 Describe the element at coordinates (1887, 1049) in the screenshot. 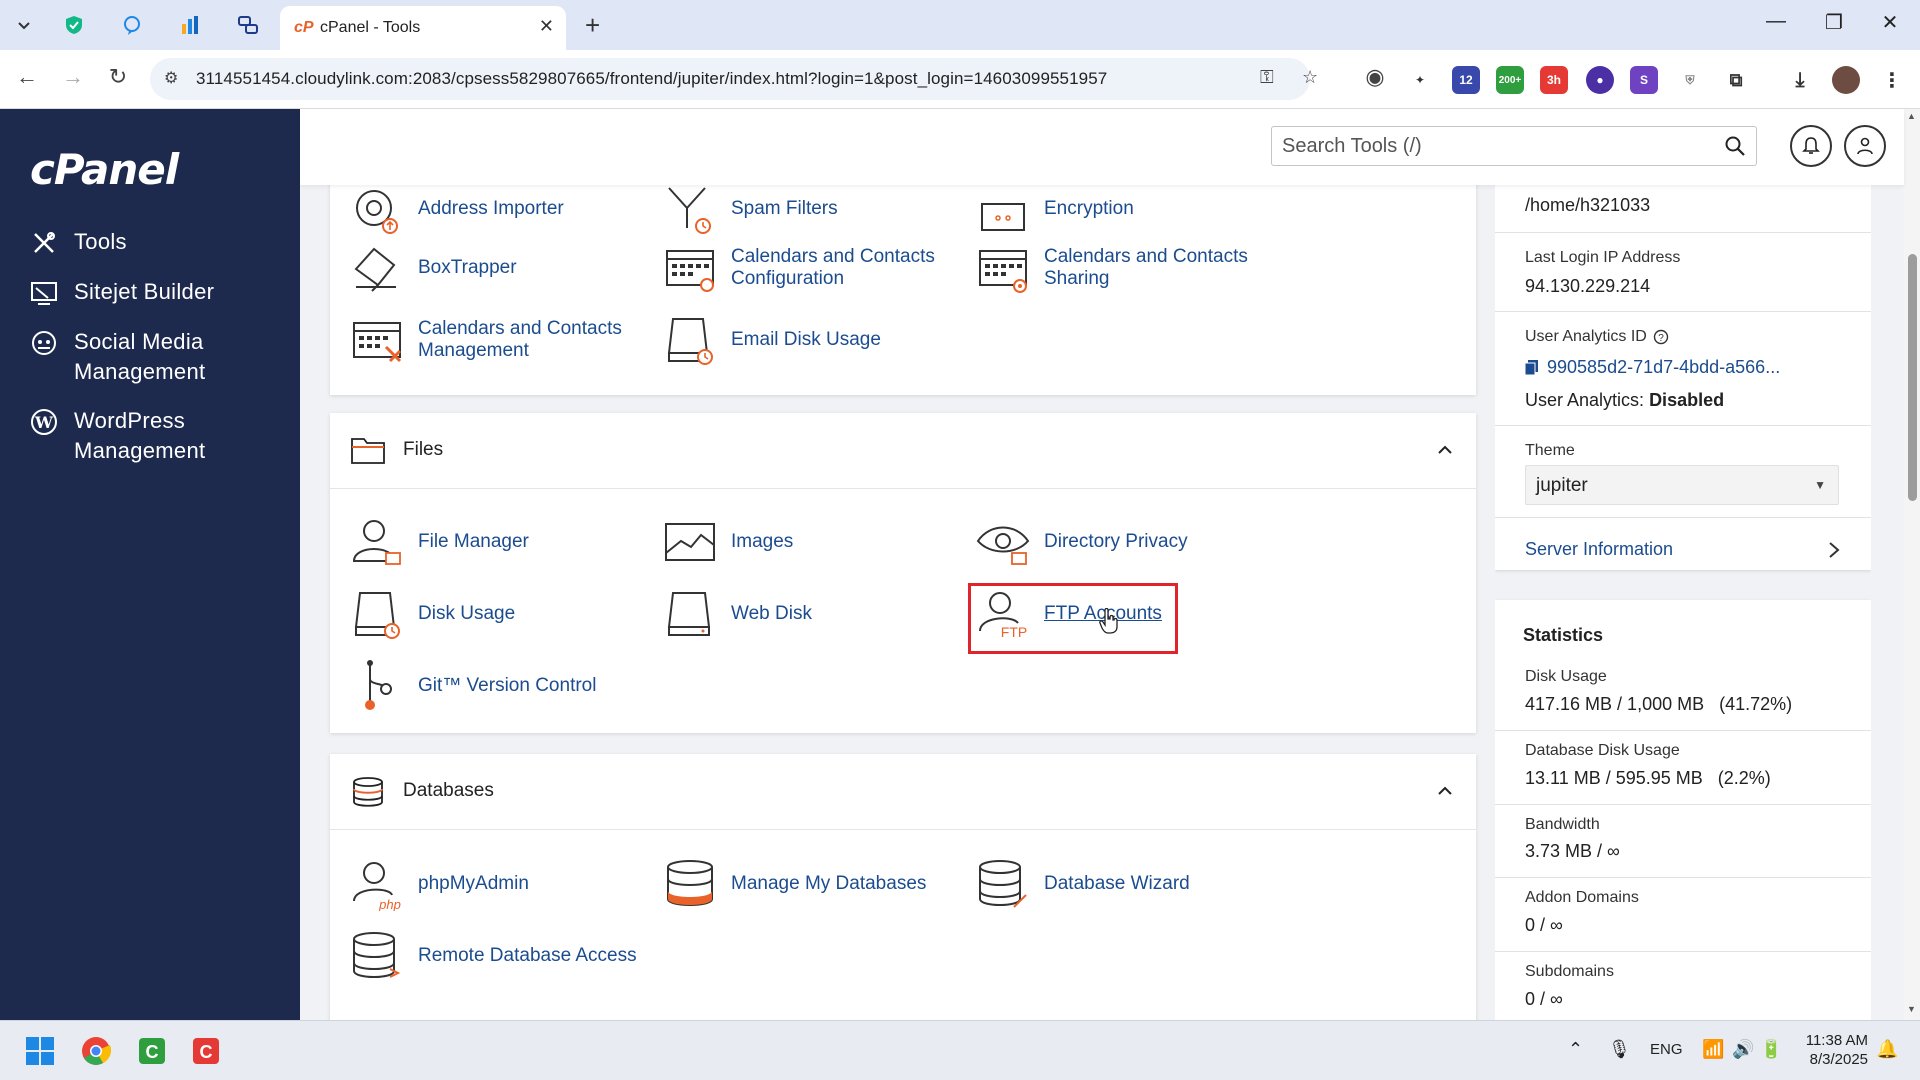

I see `notification-center-icon: 🔔` at that location.